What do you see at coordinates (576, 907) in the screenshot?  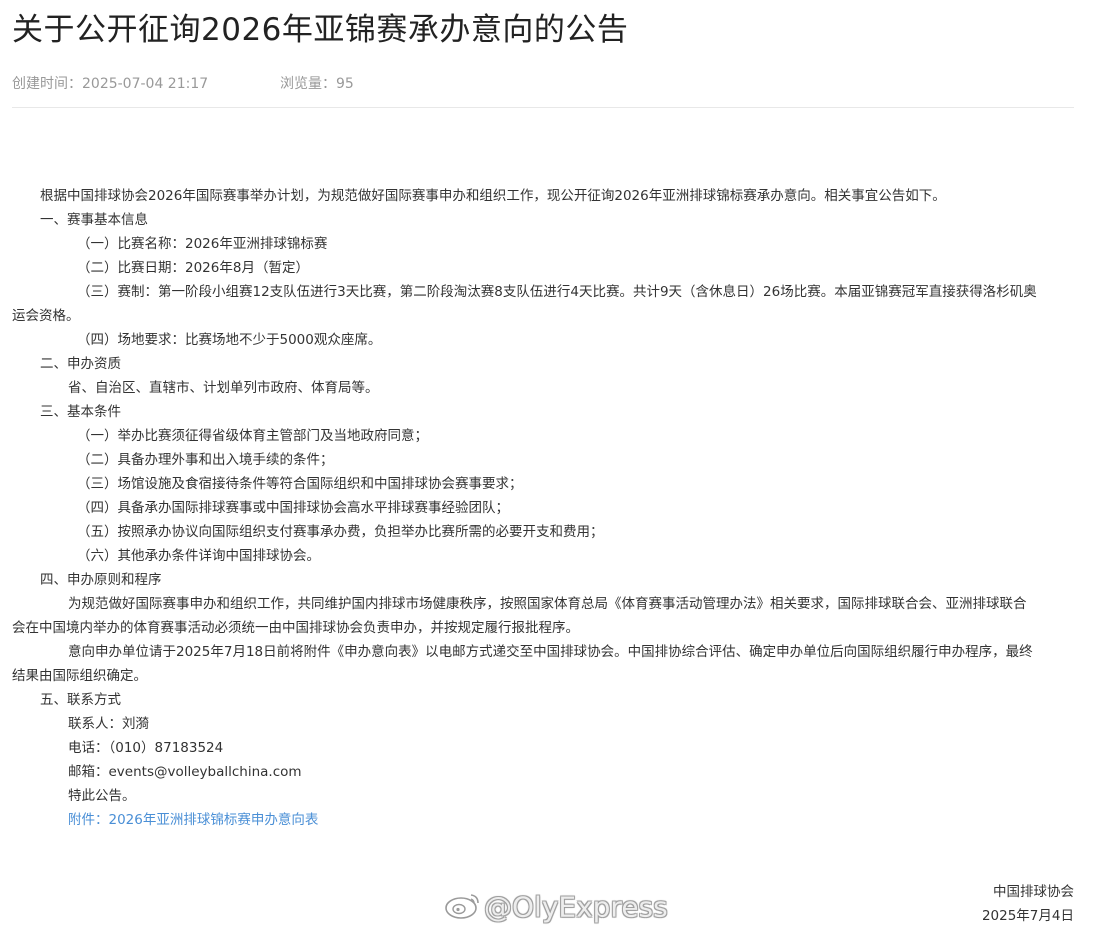 I see `watermark-text: @OlyExpress` at bounding box center [576, 907].